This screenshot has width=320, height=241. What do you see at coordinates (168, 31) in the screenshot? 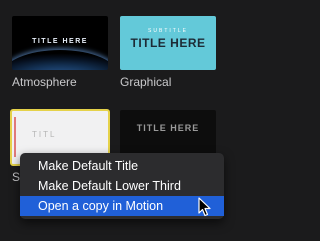
I see `graphical-thumb-subtitle: SUBTITLE` at bounding box center [168, 31].